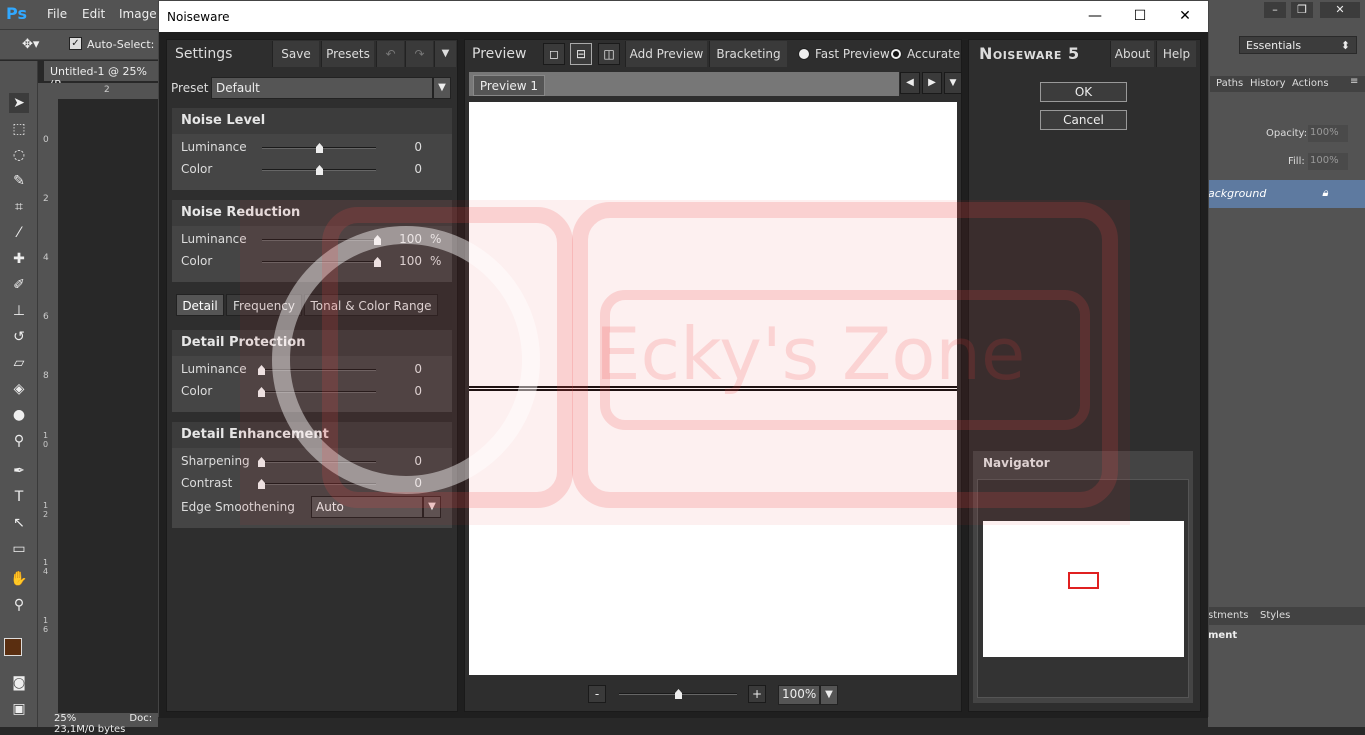 Image resolution: width=1365 pixels, height=735 pixels. I want to click on tab-detail: Detail, so click(200, 305).